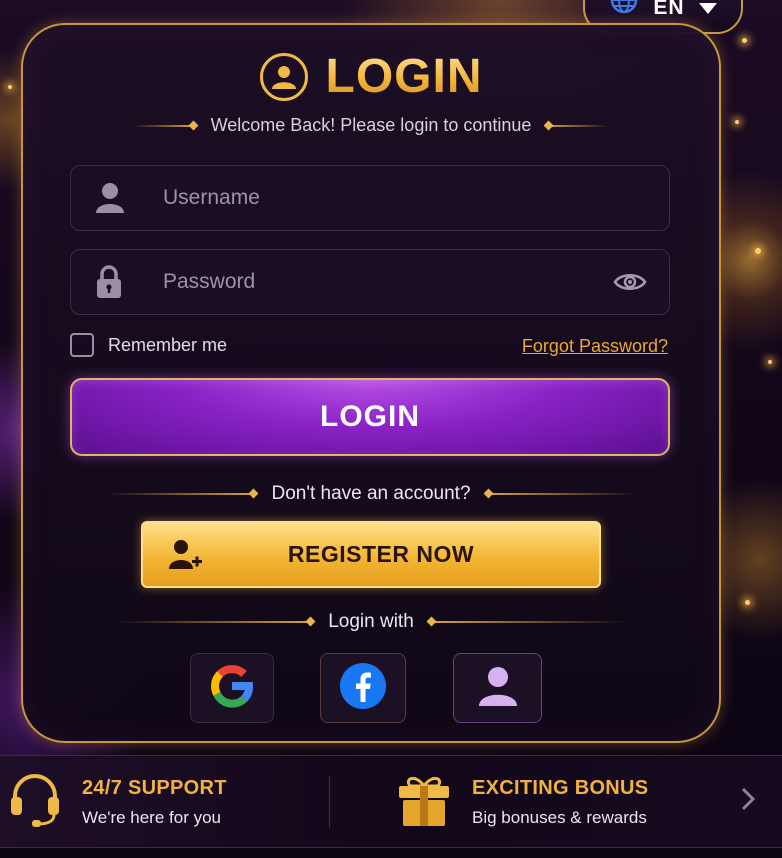 The image size is (782, 858). I want to click on welcome-subtitle: Welcome Back! Please login to continue, so click(371, 125).